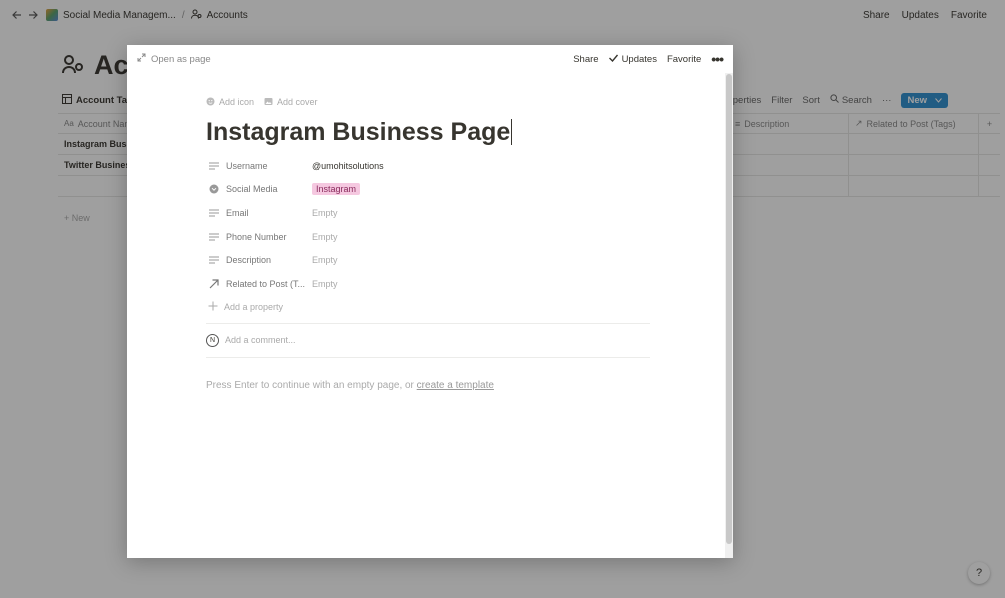 The image size is (1005, 598). Describe the element at coordinates (639, 59) in the screenshot. I see `modal-updates-label: Updates` at that location.